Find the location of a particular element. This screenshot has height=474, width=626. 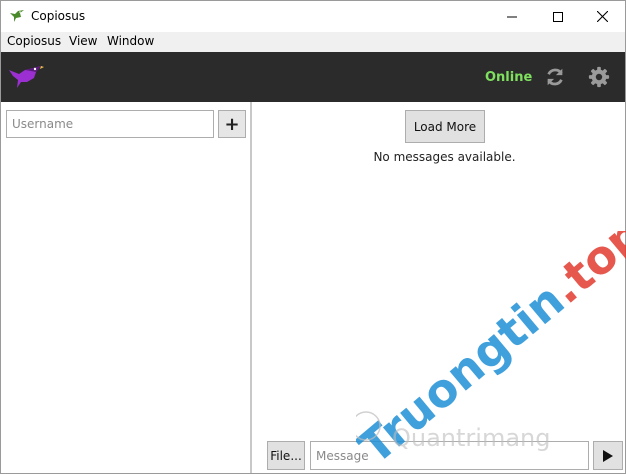

maximize-icon is located at coordinates (558, 16).